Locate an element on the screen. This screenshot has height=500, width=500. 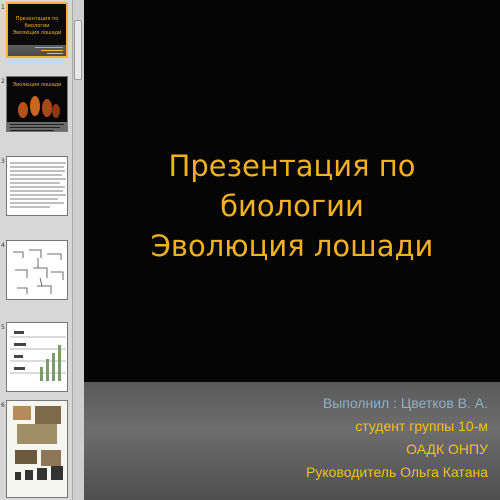
group-line: студент группы 10-м is located at coordinates (421, 426).